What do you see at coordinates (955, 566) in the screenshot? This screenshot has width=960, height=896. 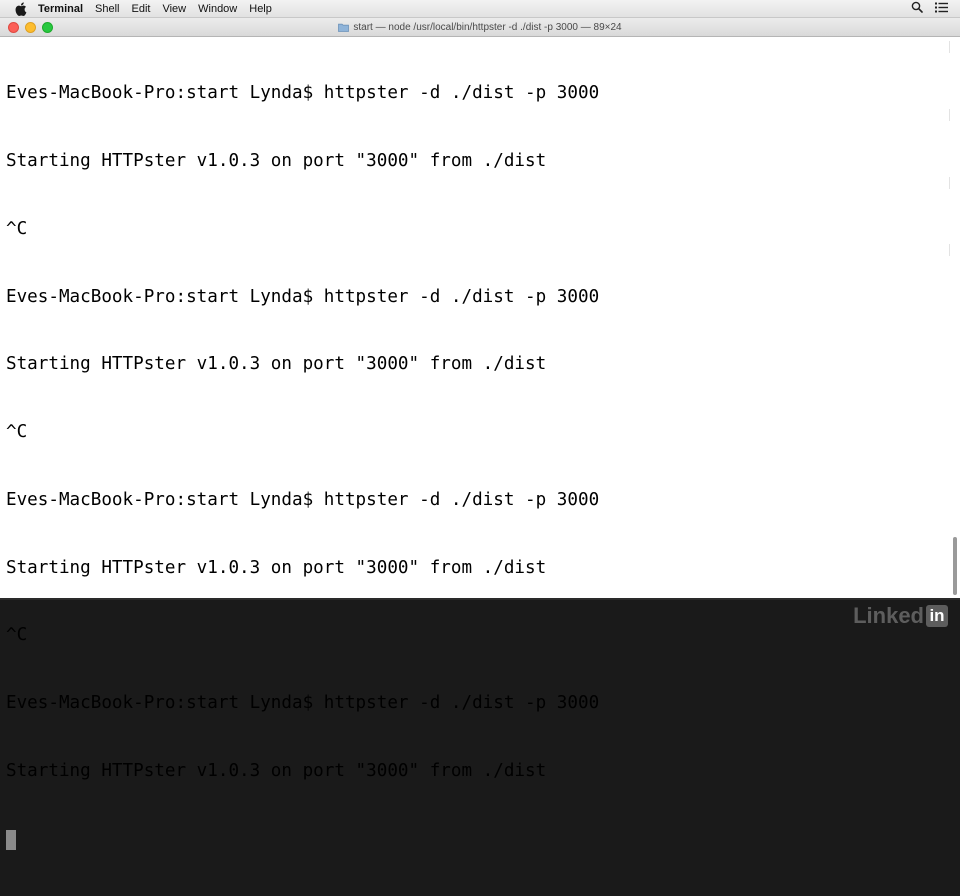 I see `scroll-thumb` at bounding box center [955, 566].